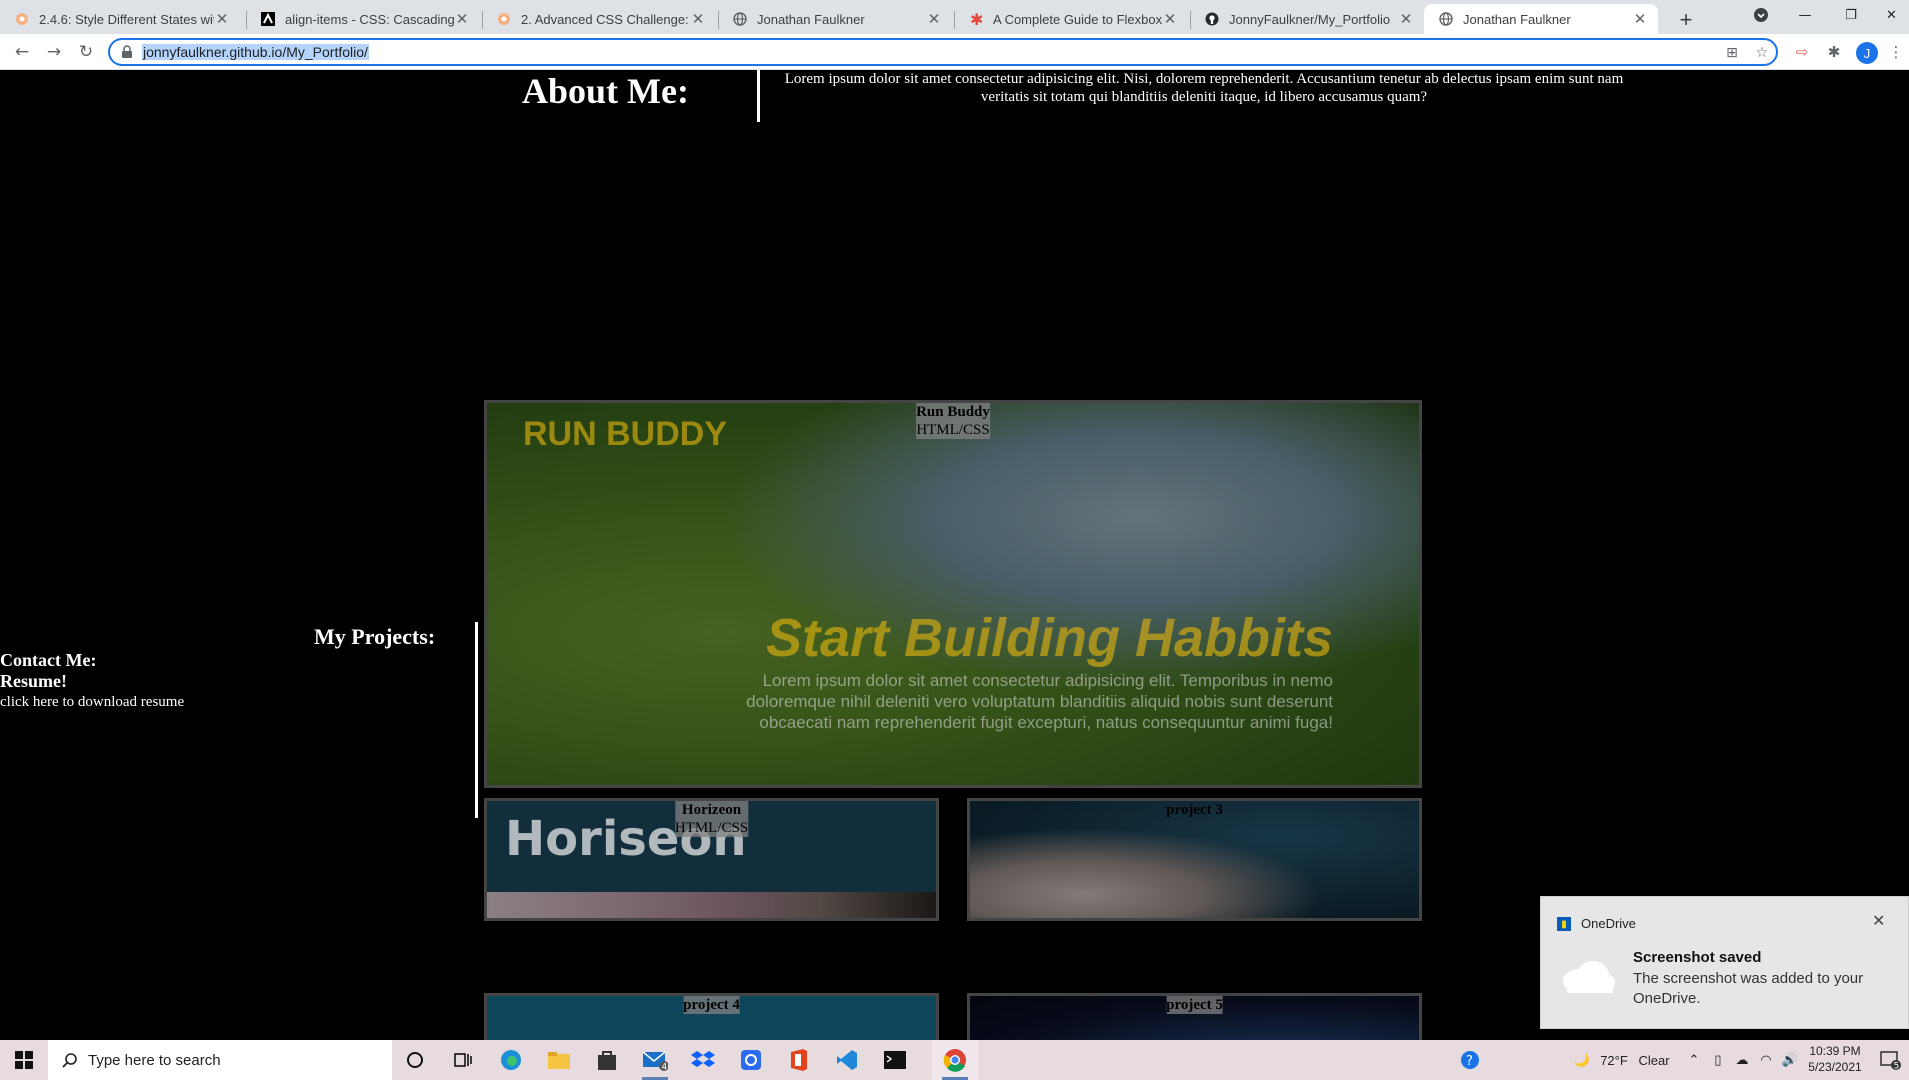 This screenshot has height=1080, width=1909. Describe the element at coordinates (1766, 1060) in the screenshot. I see `wifi-icon: ◠` at that location.